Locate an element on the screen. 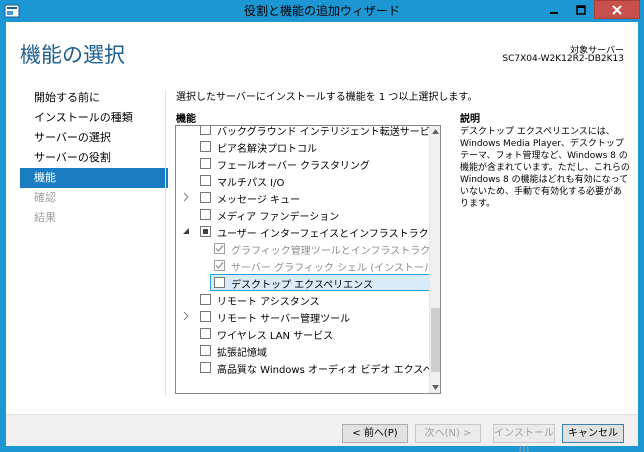 The height and width of the screenshot is (452, 644). feature-label: マルチパス I/O is located at coordinates (251, 183).